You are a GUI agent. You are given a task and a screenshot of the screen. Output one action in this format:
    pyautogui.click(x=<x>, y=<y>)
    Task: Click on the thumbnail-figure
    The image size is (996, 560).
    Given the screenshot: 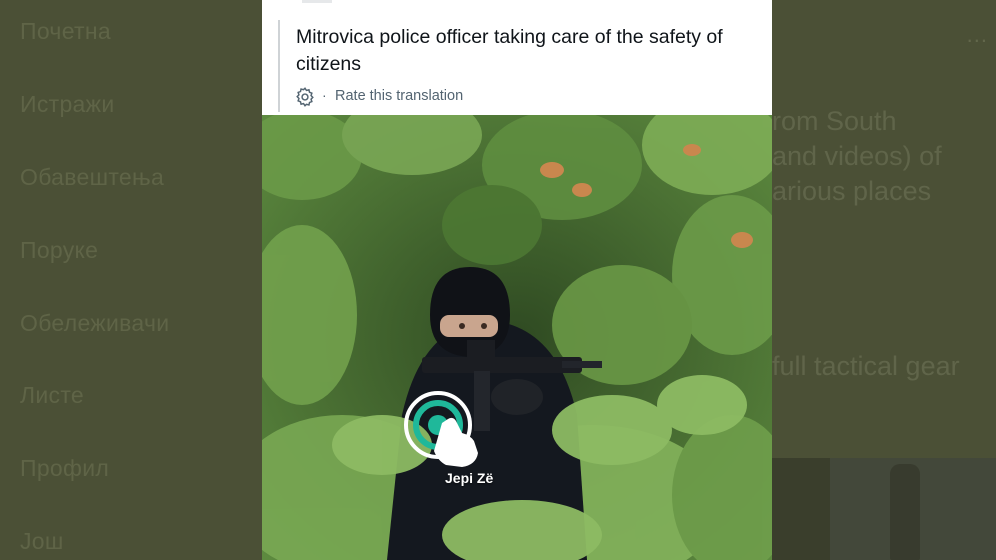 What is the action you would take?
    pyautogui.click(x=905, y=512)
    